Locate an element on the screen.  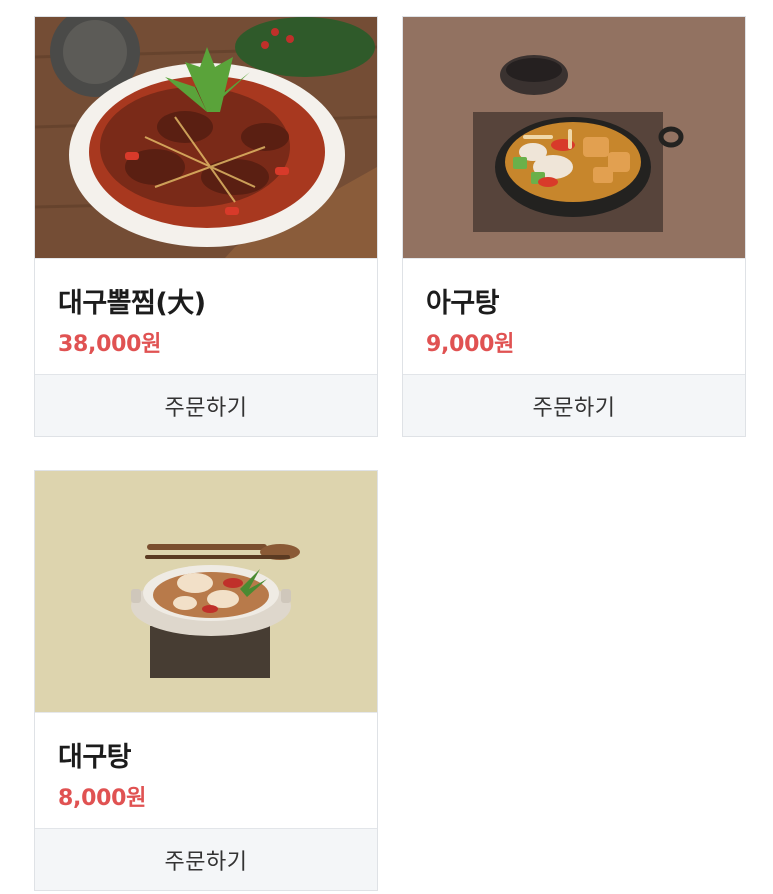
menu-item-price: 38,000원 is located at coordinates (110, 344).